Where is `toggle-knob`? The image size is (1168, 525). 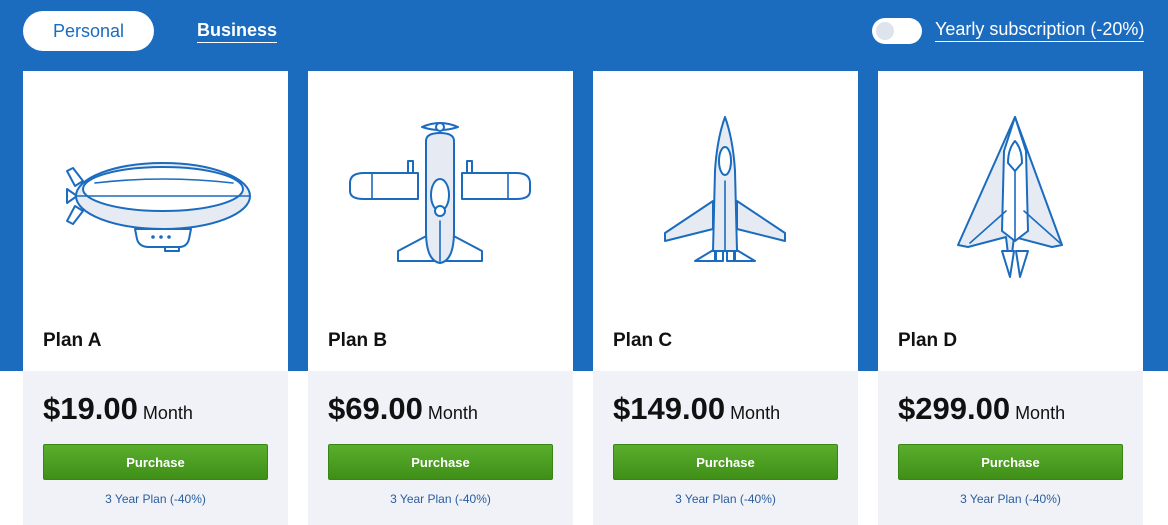 toggle-knob is located at coordinates (885, 31).